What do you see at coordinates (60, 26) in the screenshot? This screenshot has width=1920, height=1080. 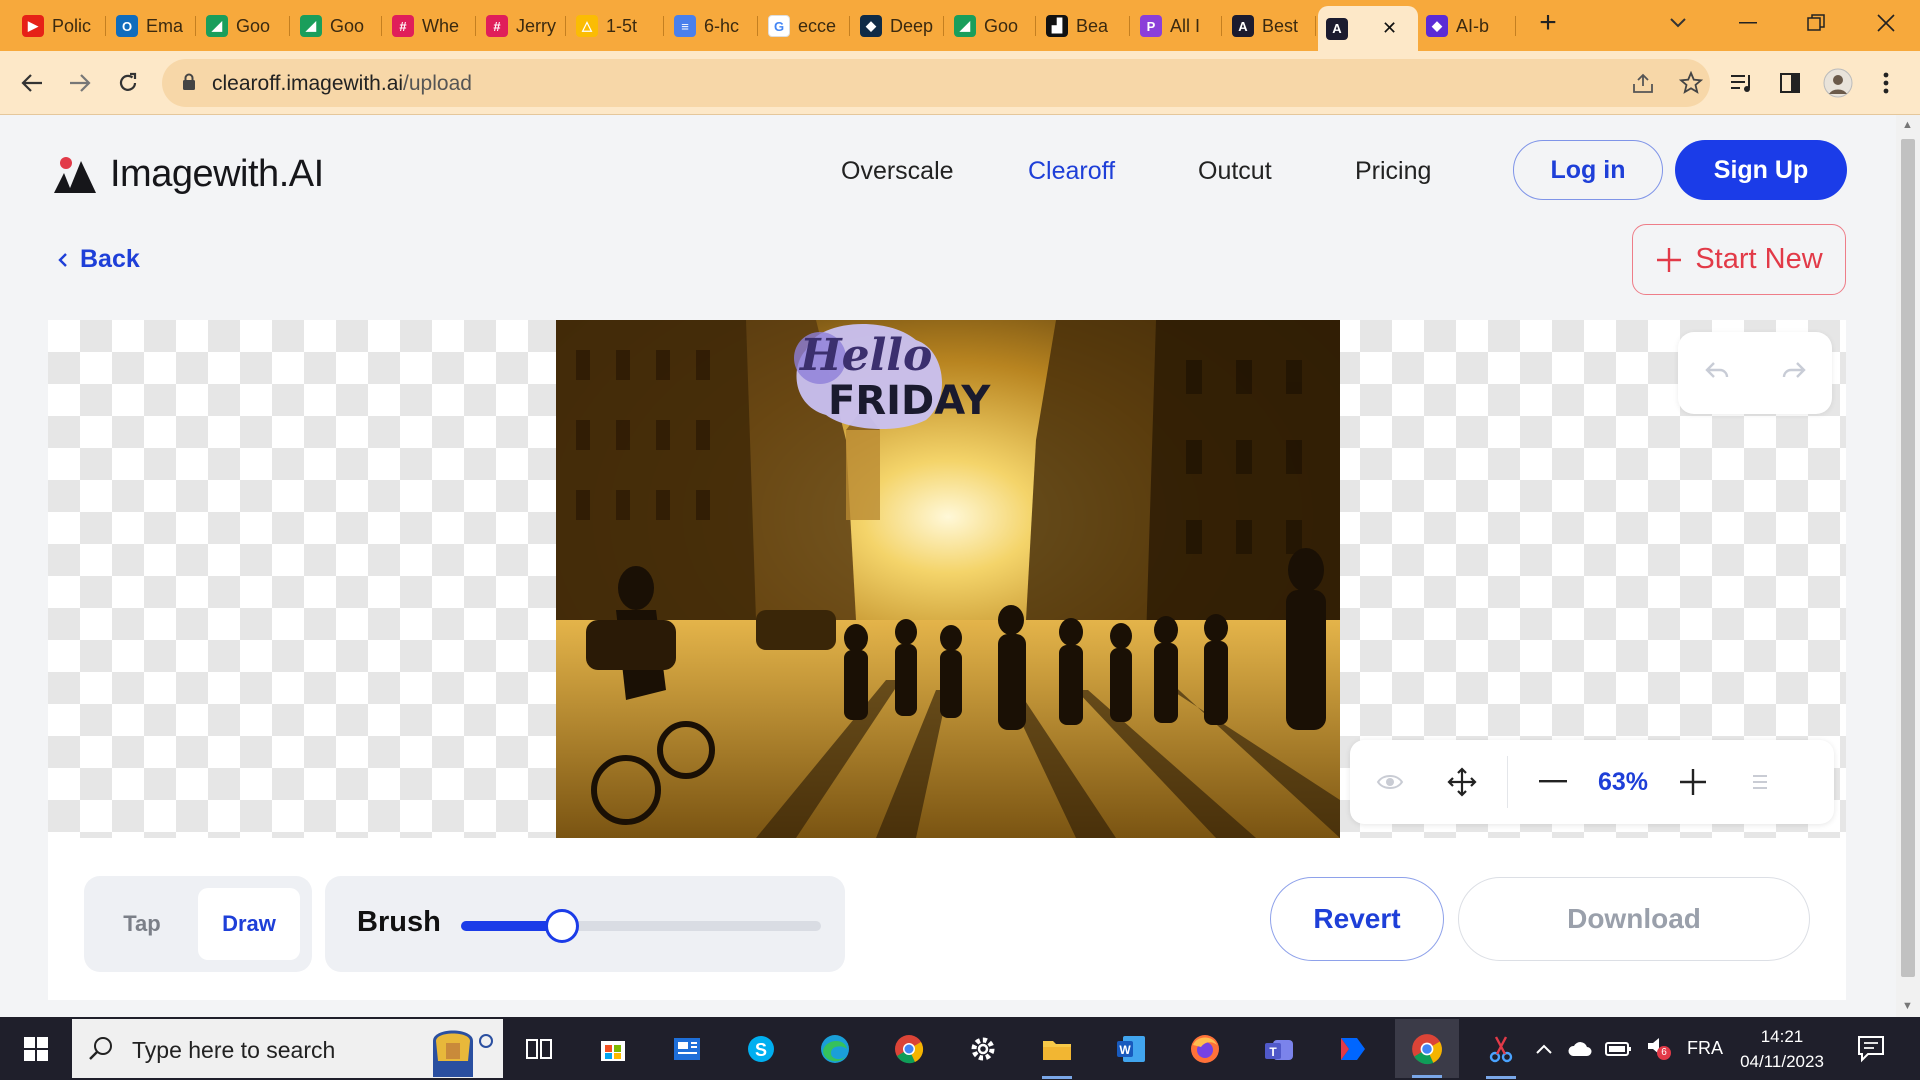 I see `browser-tab: ▶ Polic` at bounding box center [60, 26].